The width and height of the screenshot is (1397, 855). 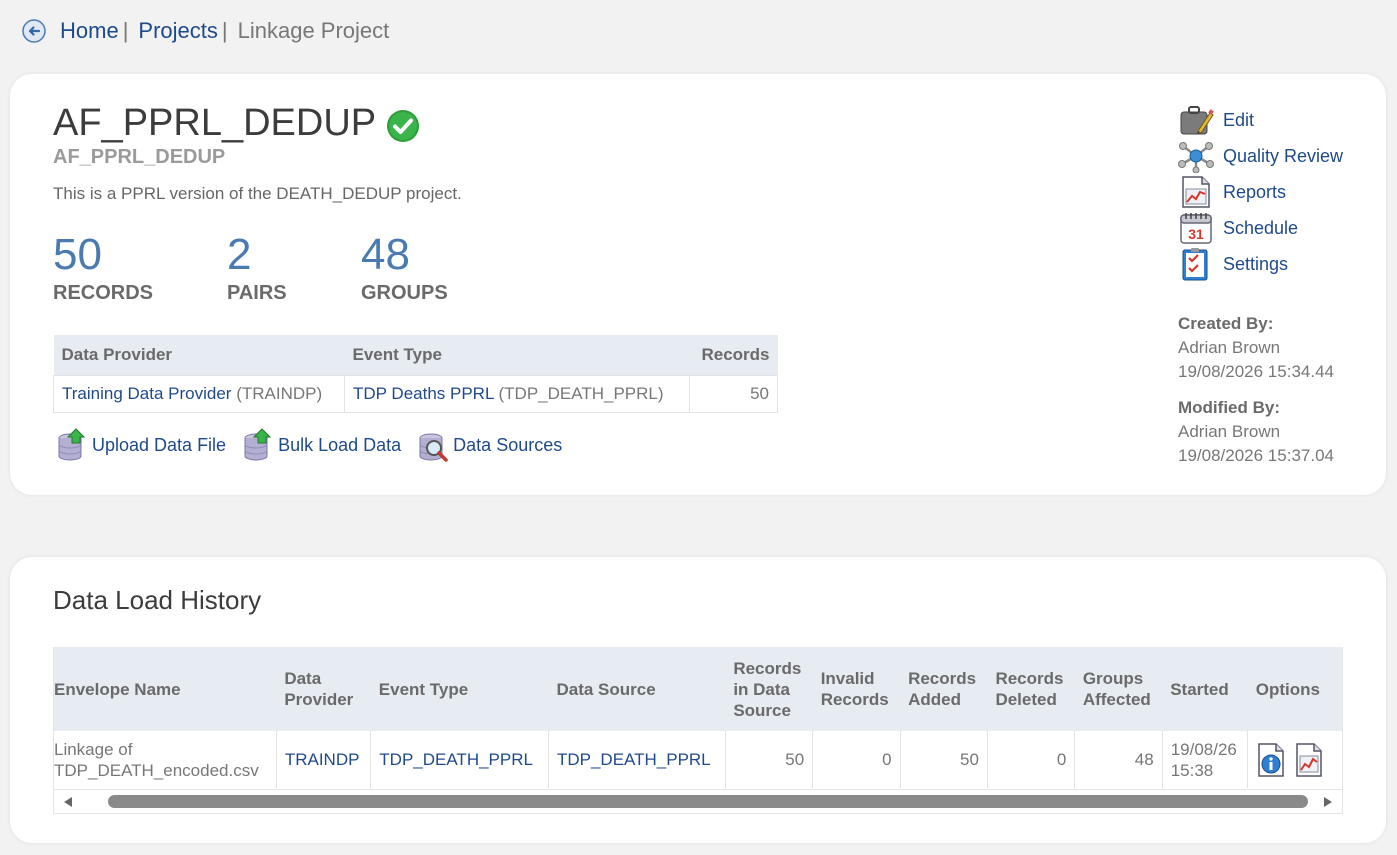 I want to click on quality-review-menu-item: Quality Review, so click(x=1260, y=156).